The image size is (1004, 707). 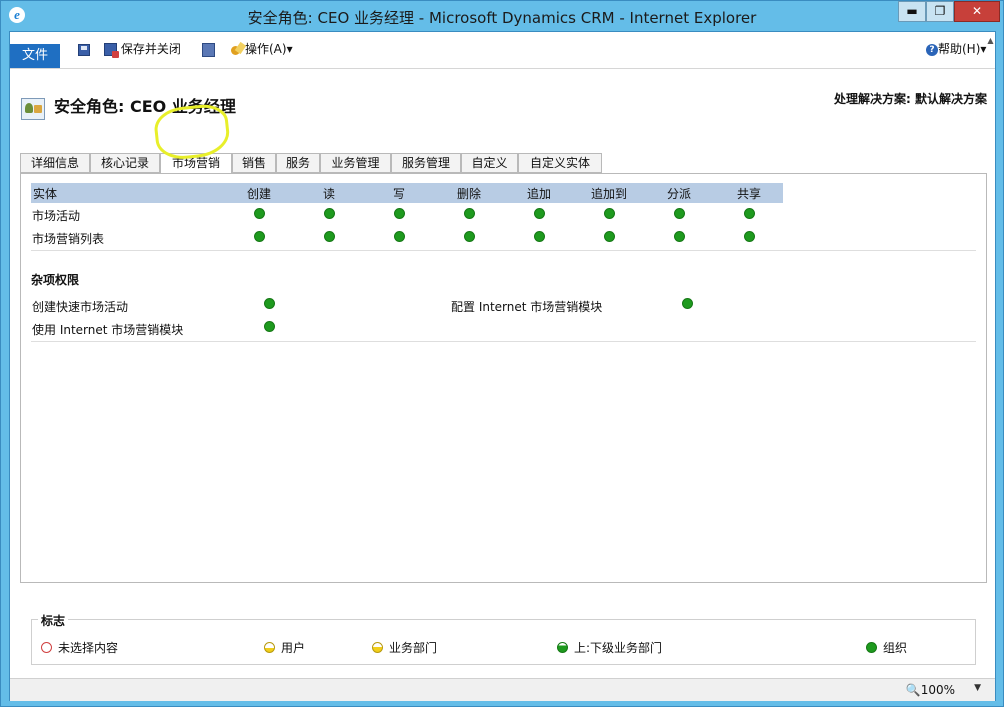 What do you see at coordinates (959, 49) in the screenshot?
I see `help-label: 帮助(H)` at bounding box center [959, 49].